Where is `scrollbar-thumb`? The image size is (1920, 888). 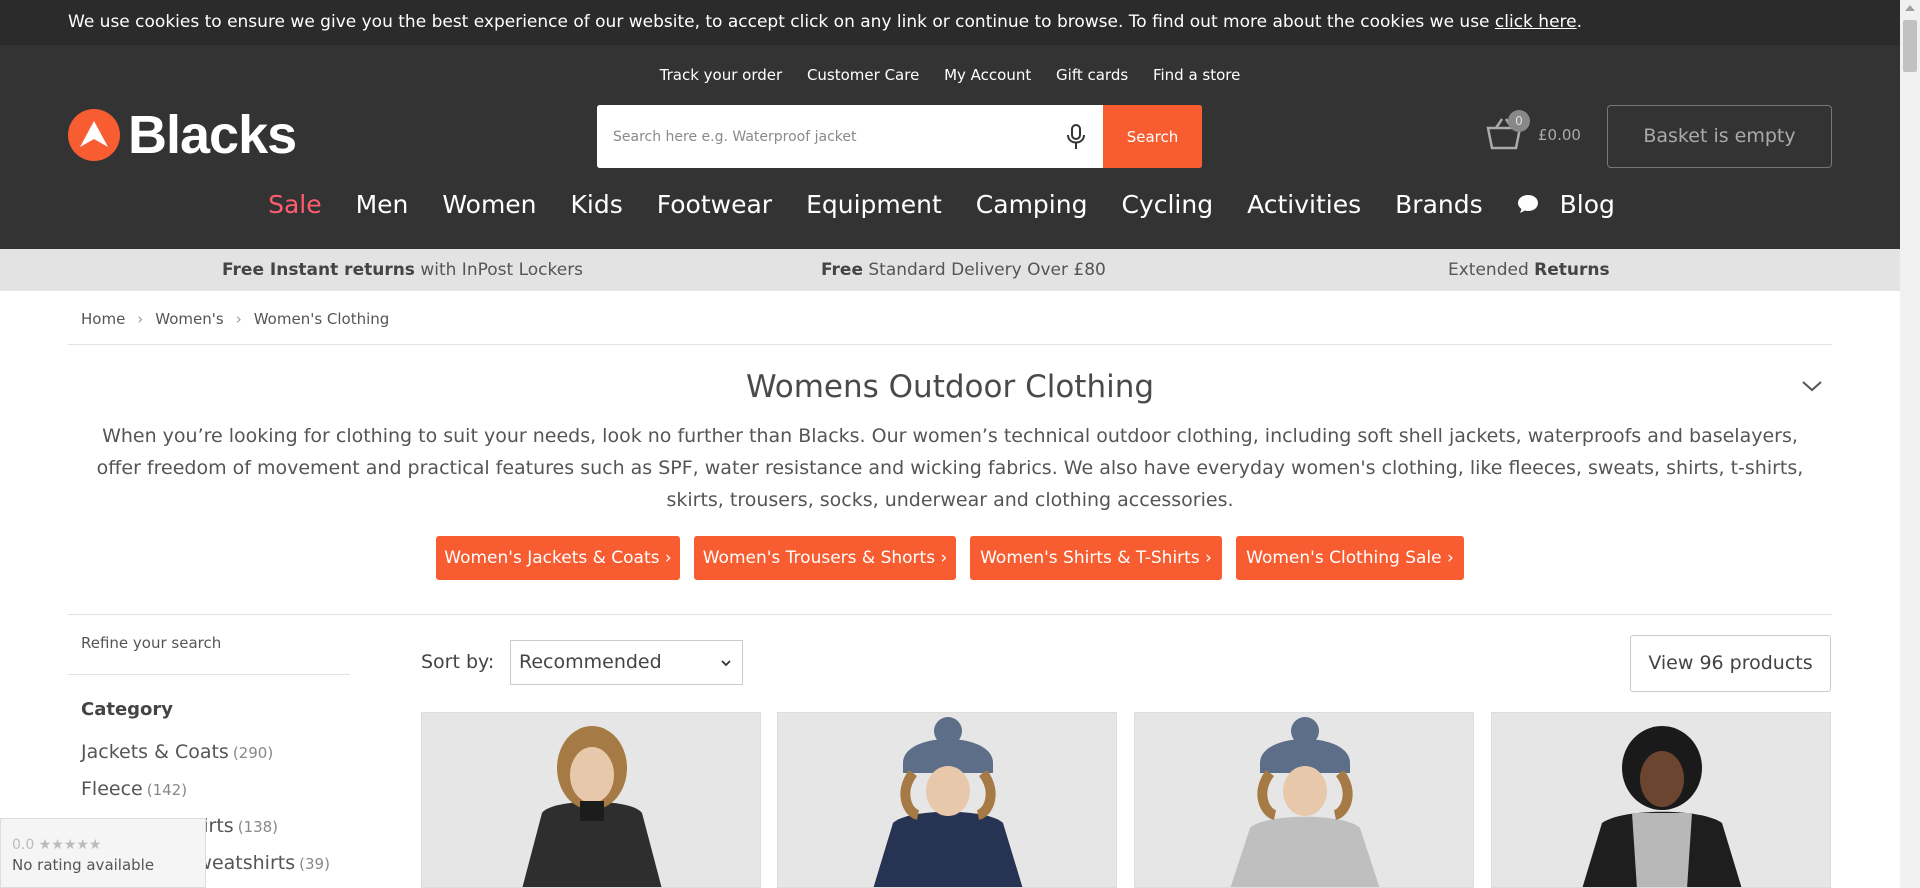
scrollbar-thumb is located at coordinates (1910, 46).